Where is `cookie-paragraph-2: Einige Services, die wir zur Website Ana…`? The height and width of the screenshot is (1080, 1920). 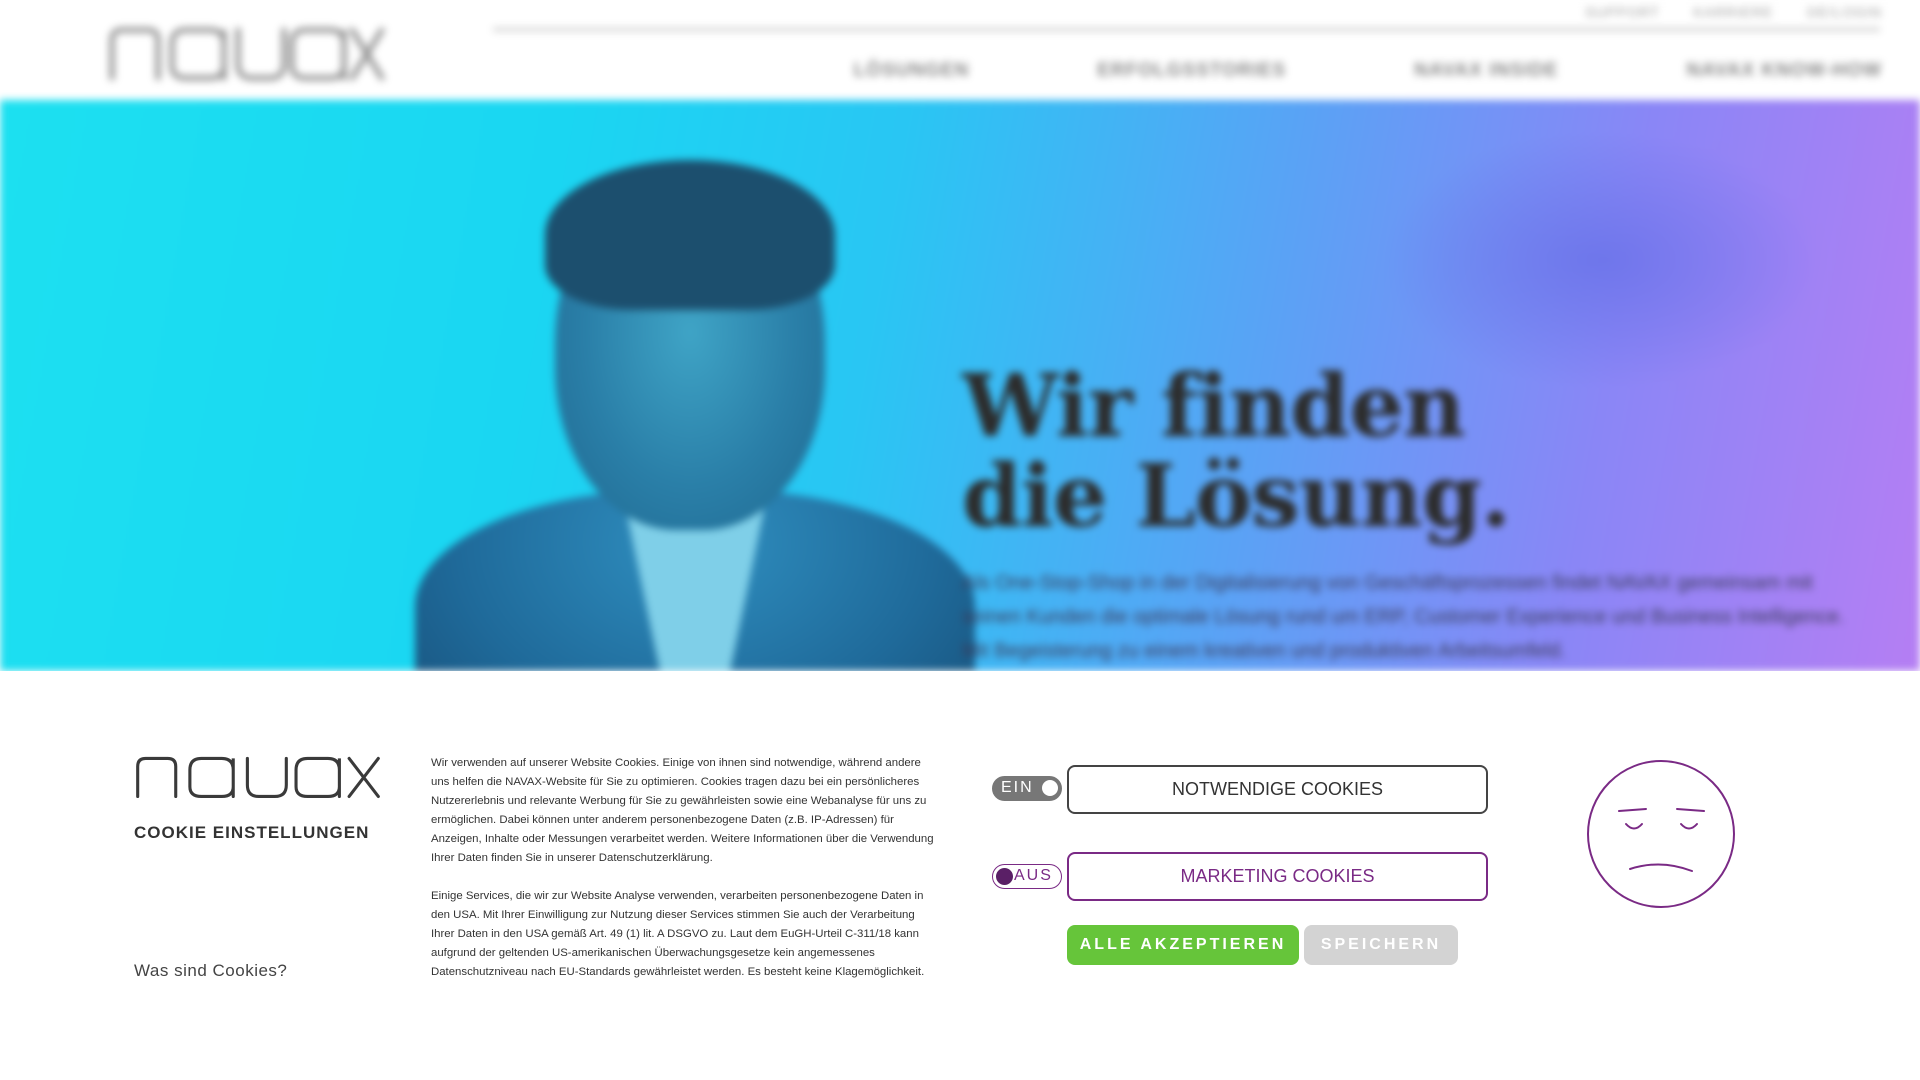
cookie-paragraph-2: Einige Services, die wir zur Website Ana… is located at coordinates (678, 934).